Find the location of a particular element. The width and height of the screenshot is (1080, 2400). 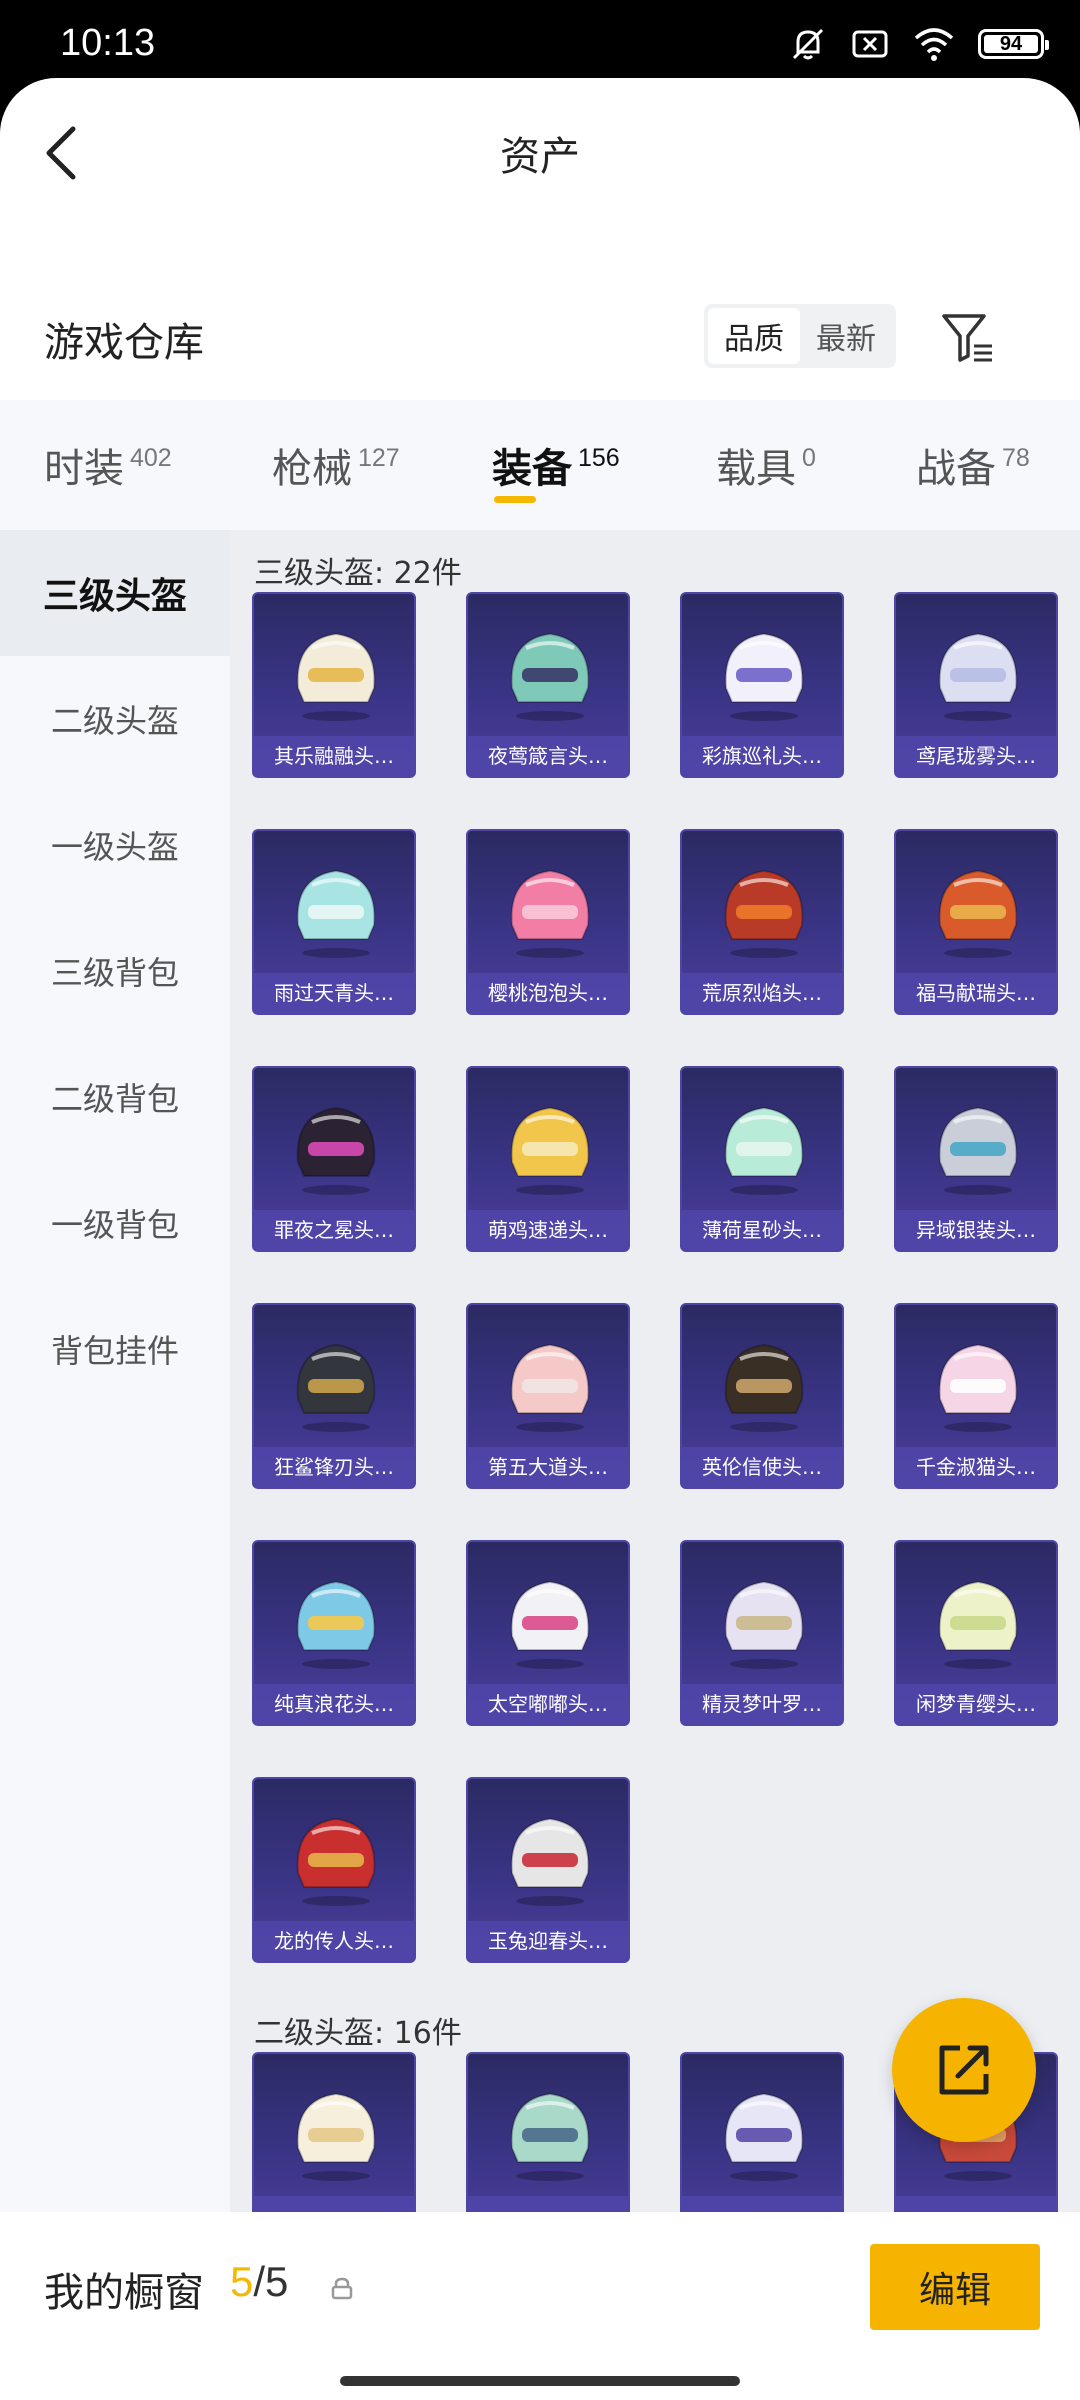

showcase-label: 我的橱窗 is located at coordinates (124, 2293).